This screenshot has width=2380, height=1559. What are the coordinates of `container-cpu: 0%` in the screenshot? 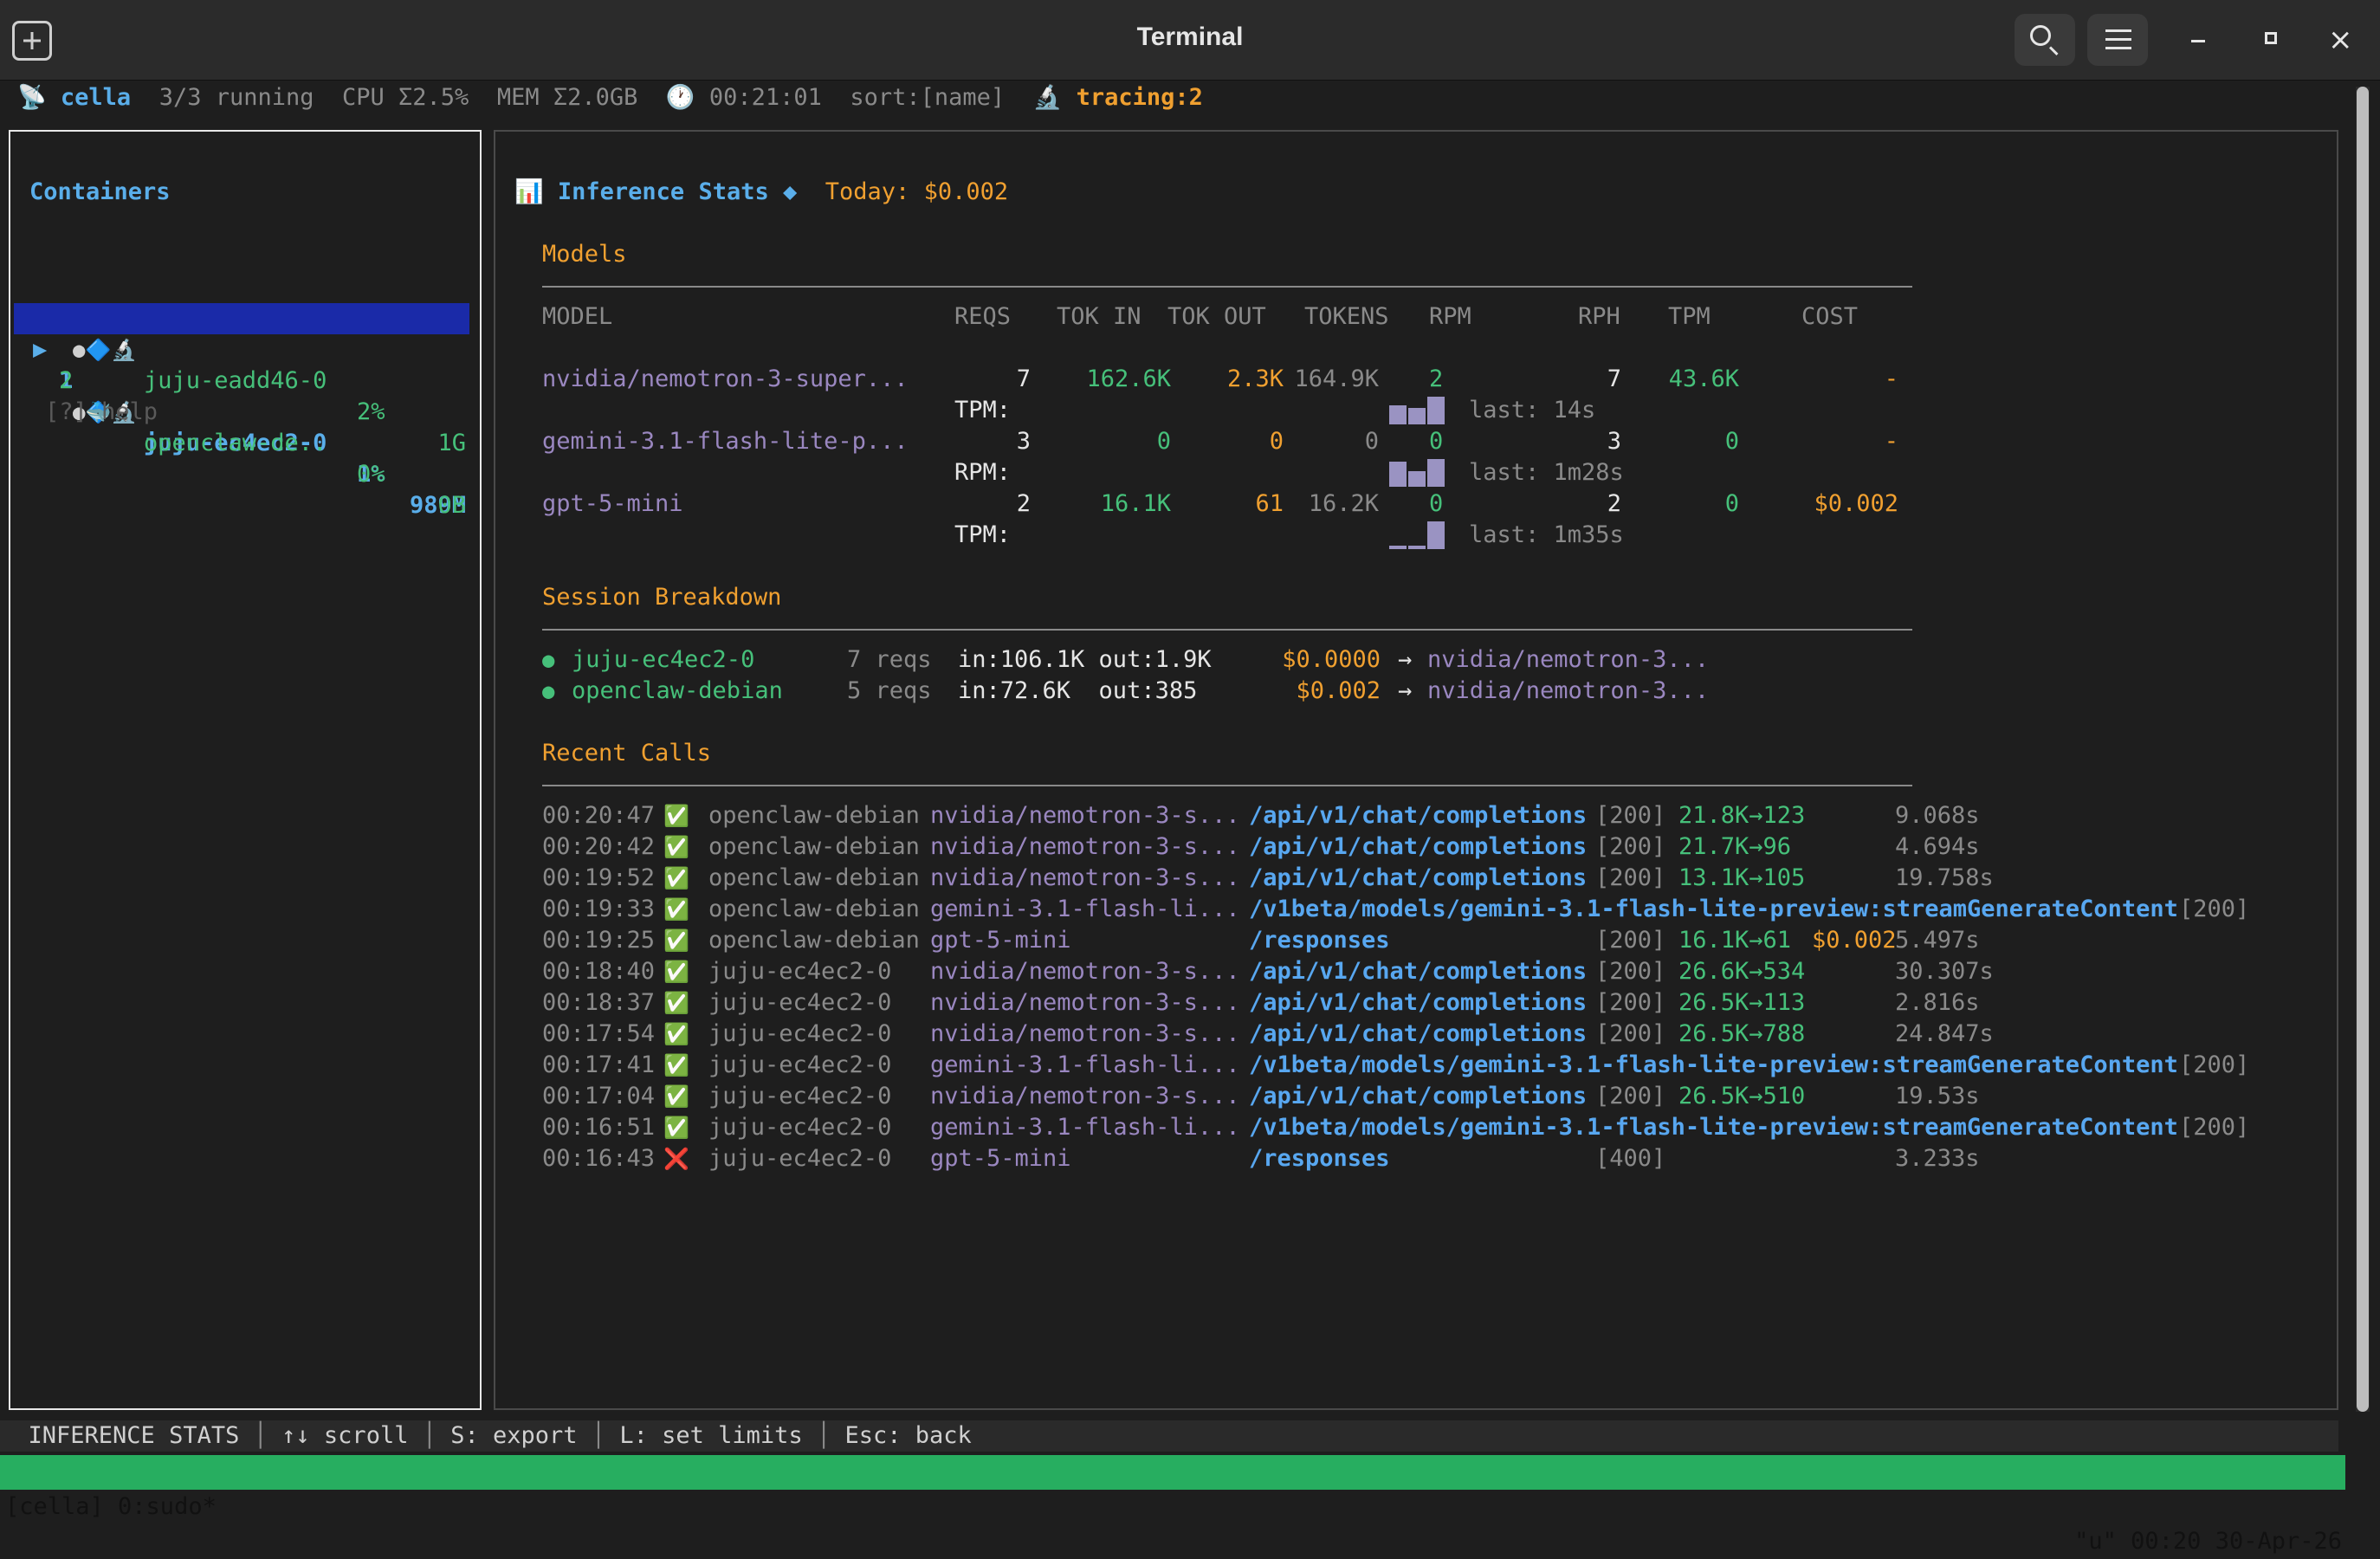 It's located at (371, 474).